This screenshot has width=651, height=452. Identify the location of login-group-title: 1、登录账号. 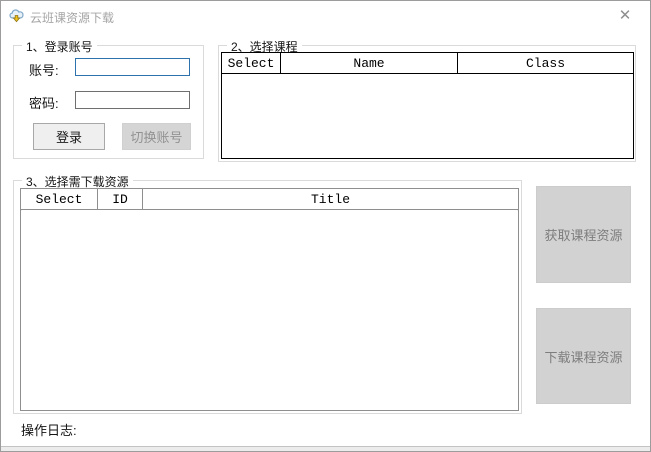
(59, 46).